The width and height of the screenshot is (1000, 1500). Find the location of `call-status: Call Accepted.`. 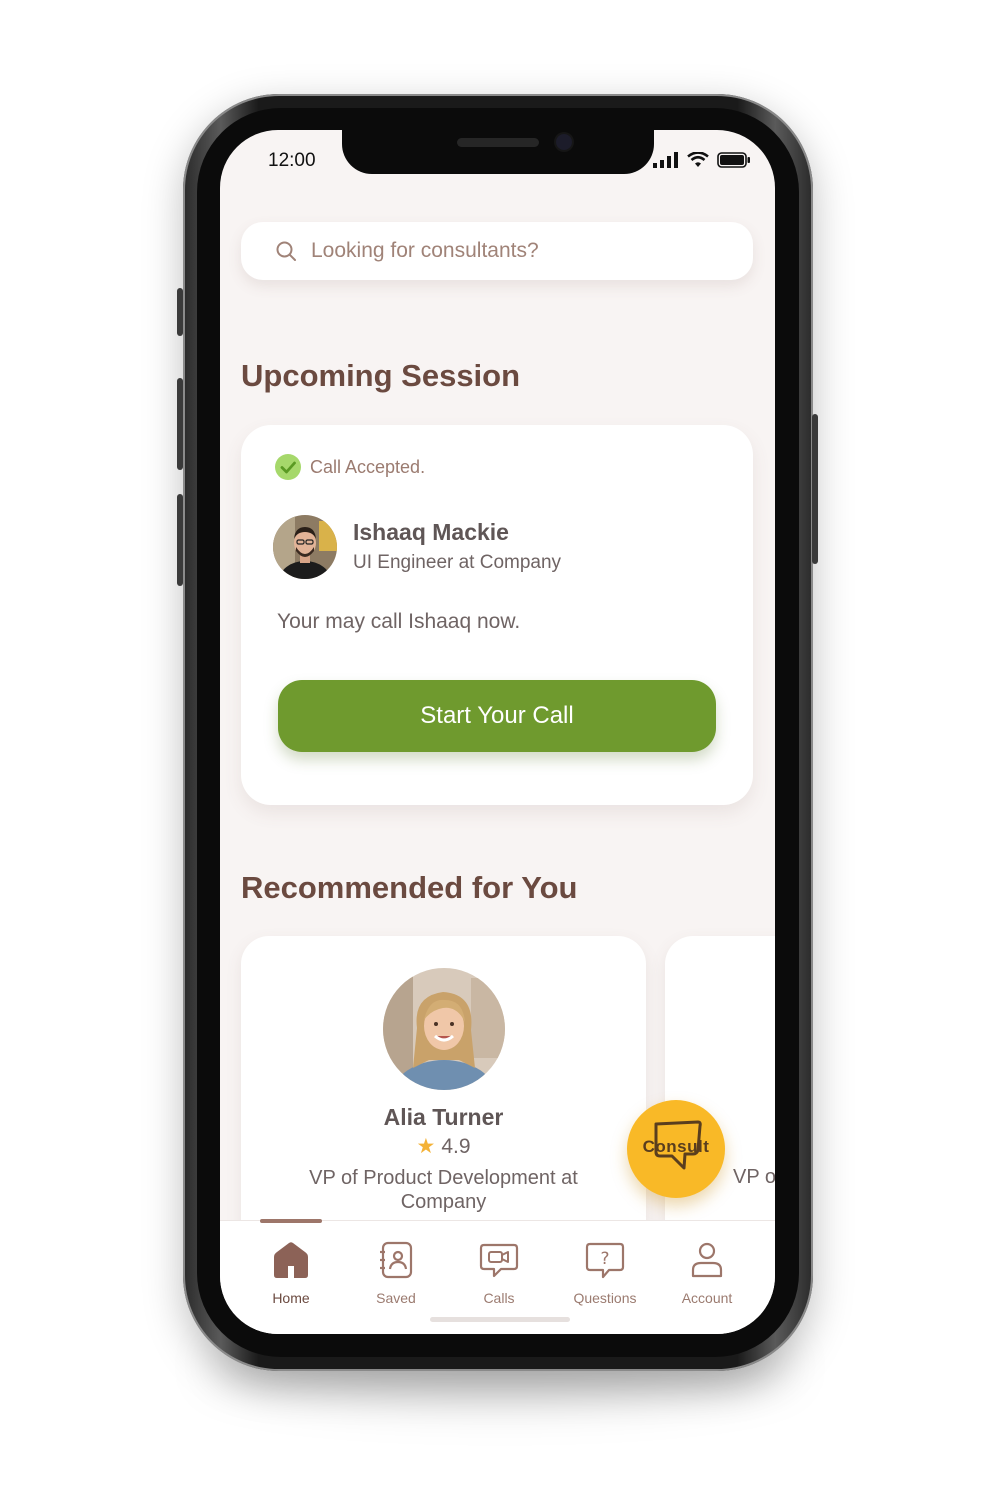

call-status: Call Accepted. is located at coordinates (349, 467).